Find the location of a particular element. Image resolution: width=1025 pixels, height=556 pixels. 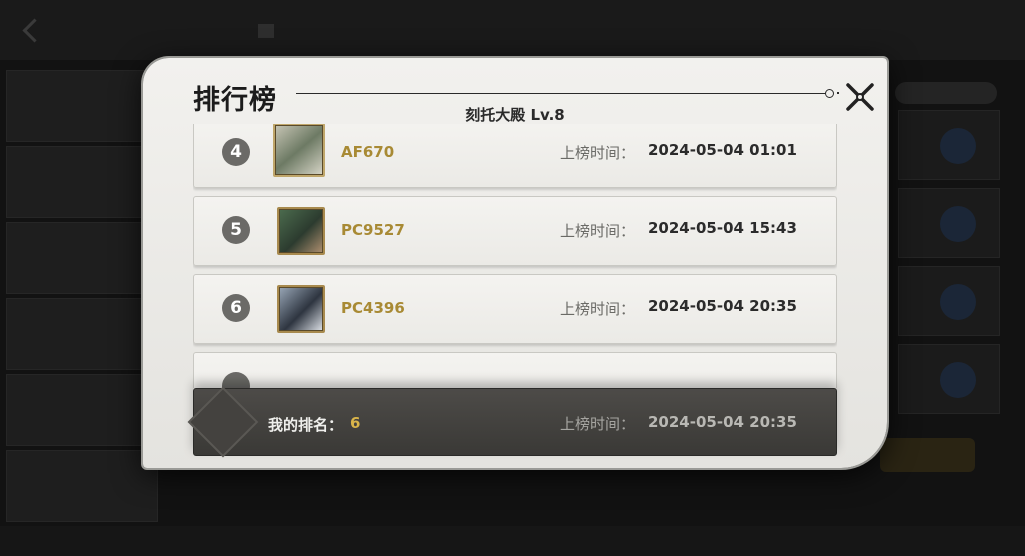

time-value: 2024-05-04 01:01 is located at coordinates (722, 150).